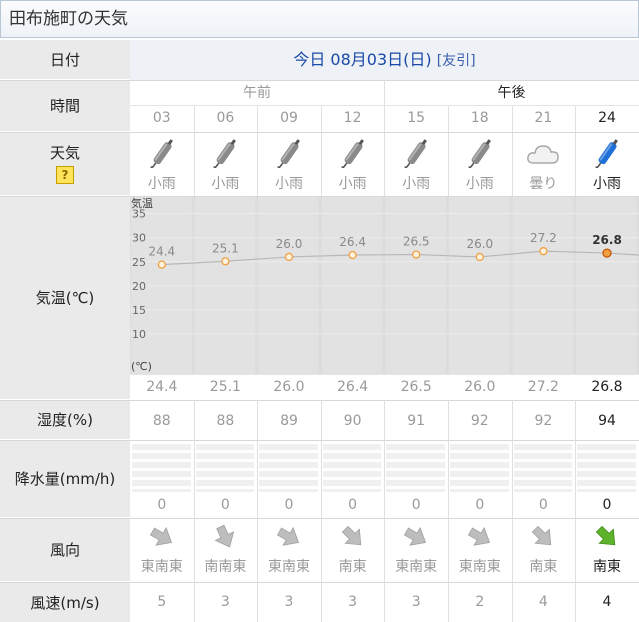  Describe the element at coordinates (479, 118) in the screenshot. I see `hour-label: 18` at that location.